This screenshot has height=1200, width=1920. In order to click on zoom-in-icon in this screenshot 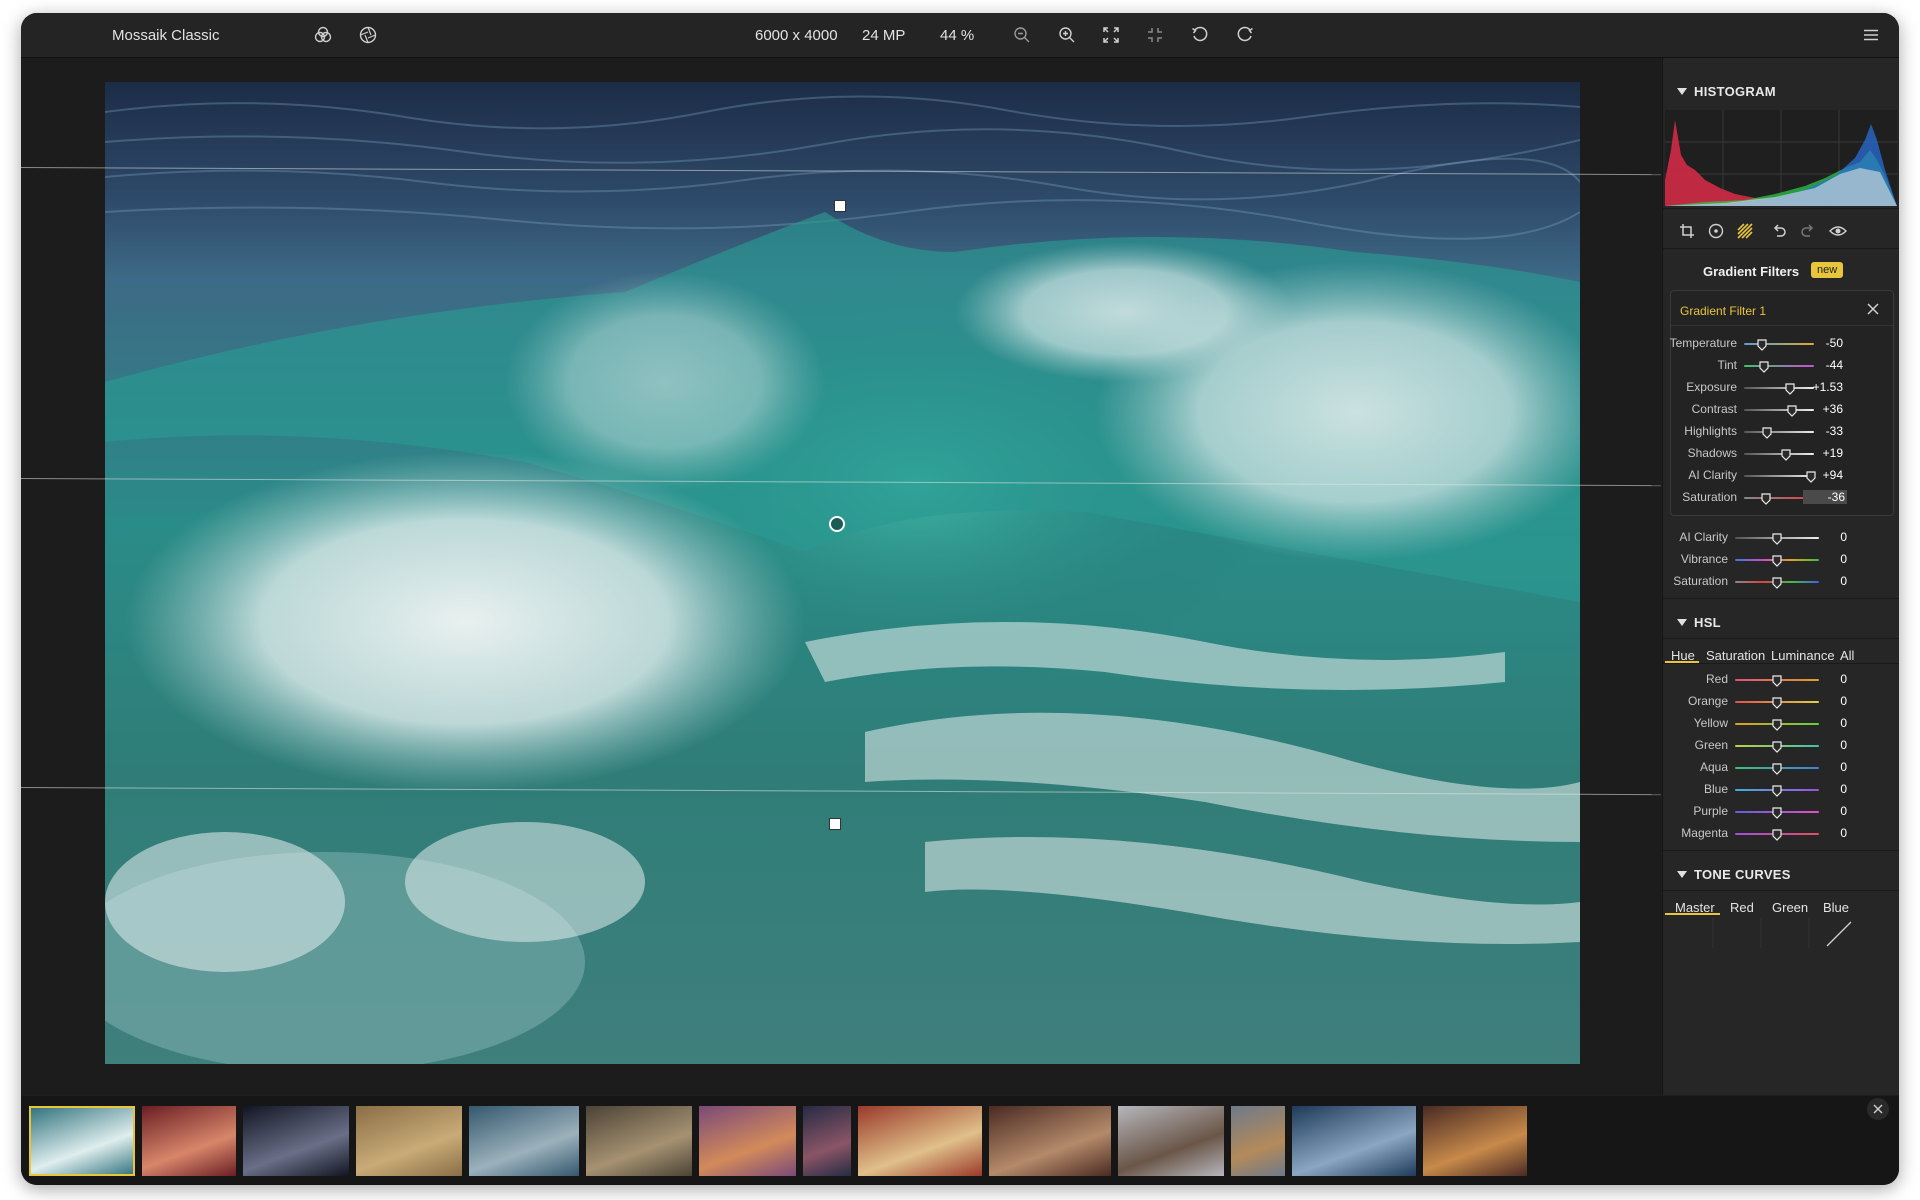, I will do `click(1067, 35)`.